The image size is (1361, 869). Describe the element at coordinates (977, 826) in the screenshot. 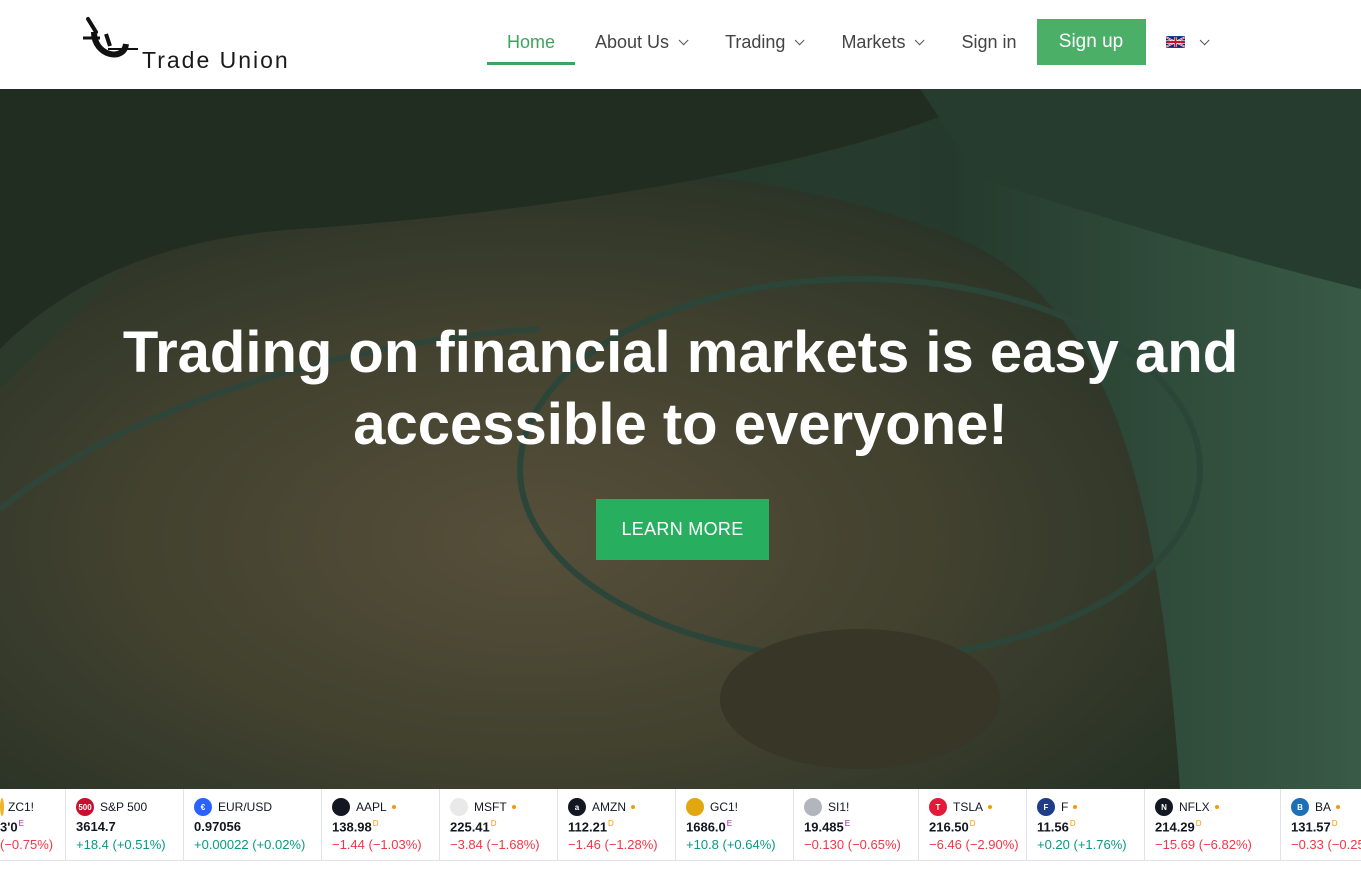

I see `ticker-price: 216.50D` at that location.